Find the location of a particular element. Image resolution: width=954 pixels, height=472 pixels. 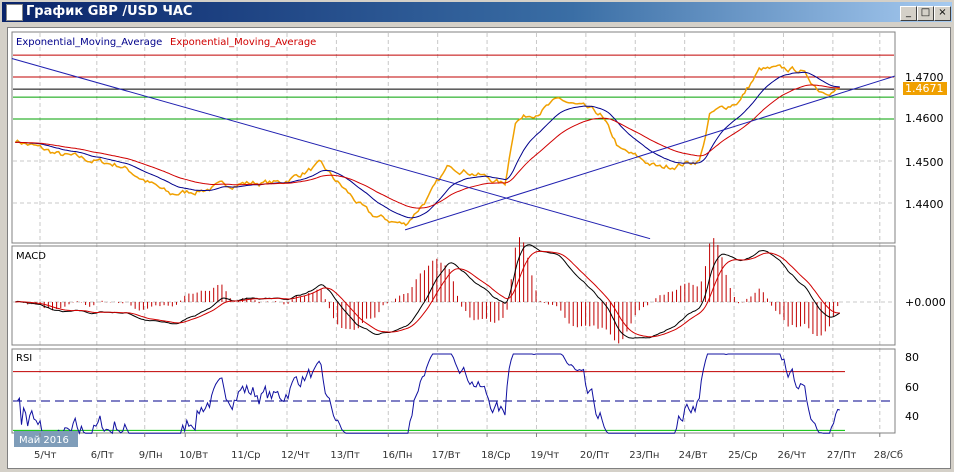

x-axis-label: 10/Вт is located at coordinates (193, 455).